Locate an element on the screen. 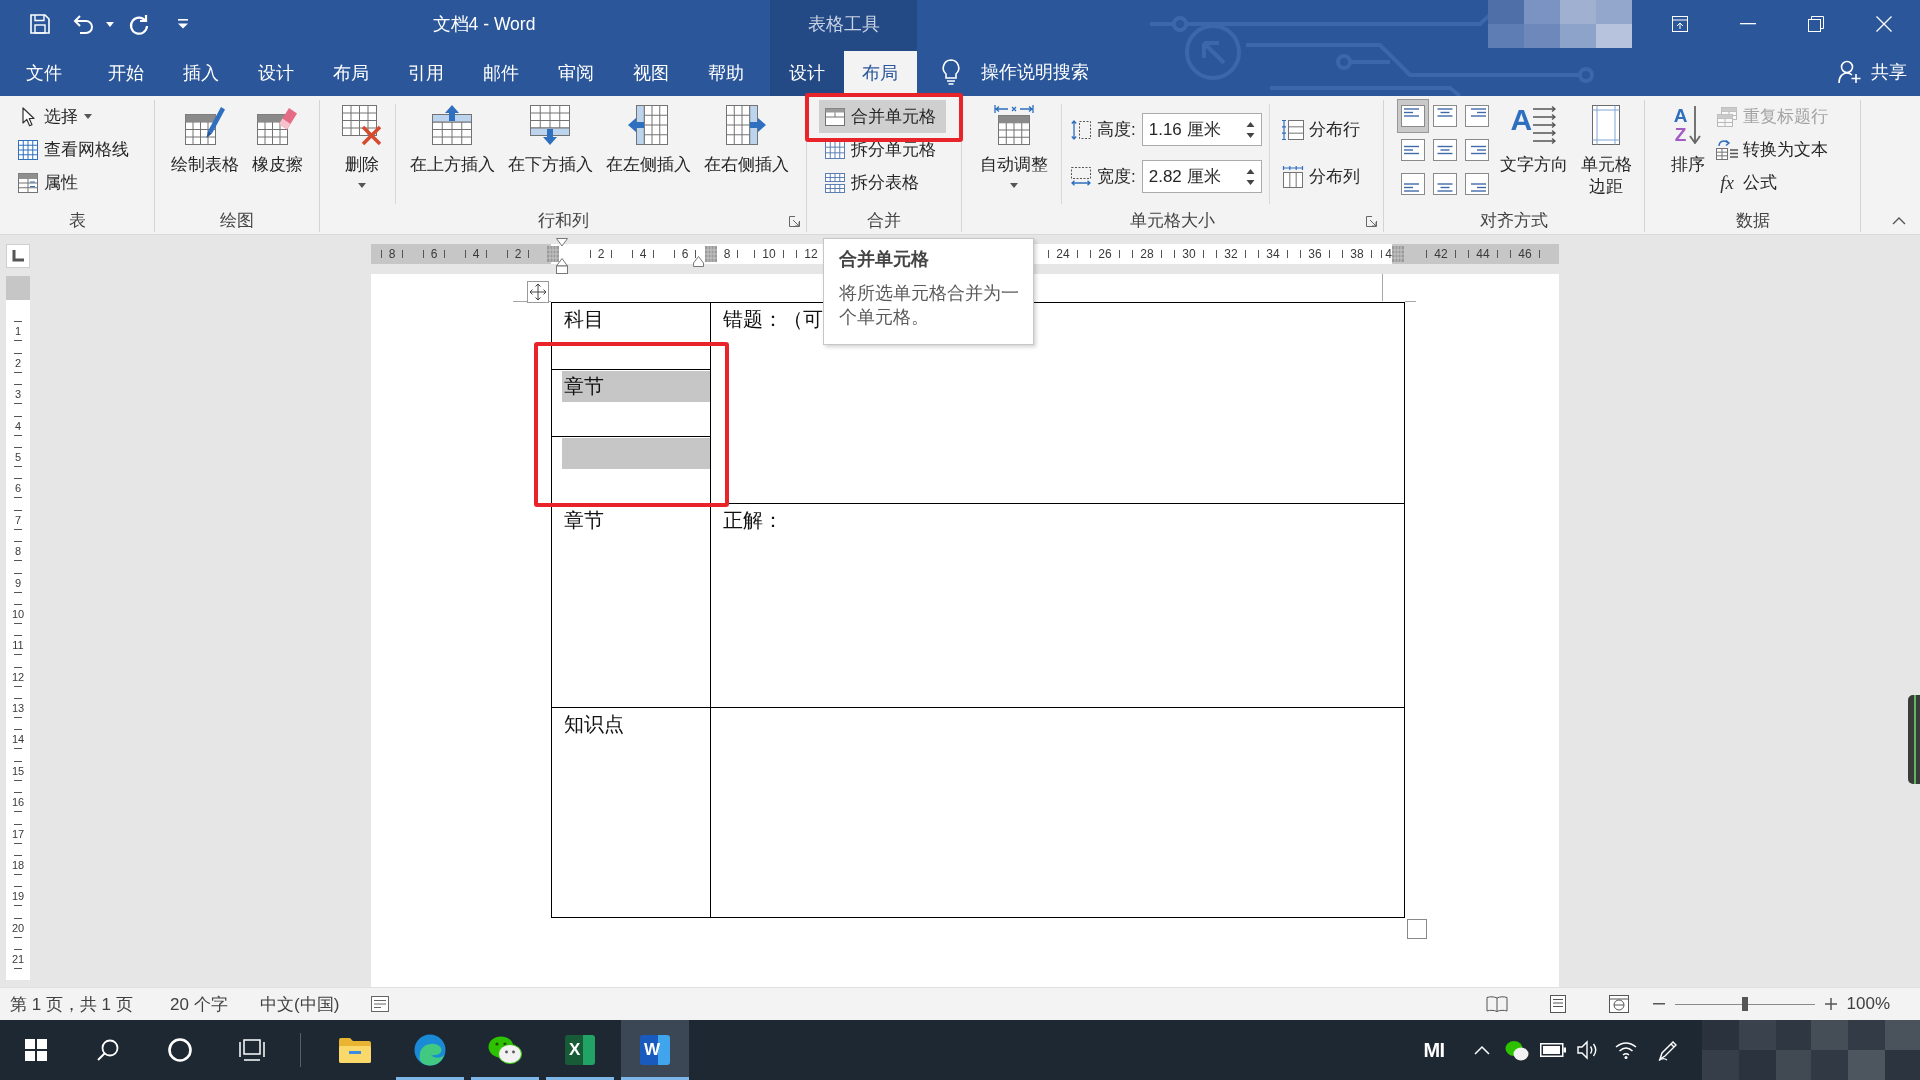 The width and height of the screenshot is (1920, 1080). ruler-number: 46 is located at coordinates (1525, 254).